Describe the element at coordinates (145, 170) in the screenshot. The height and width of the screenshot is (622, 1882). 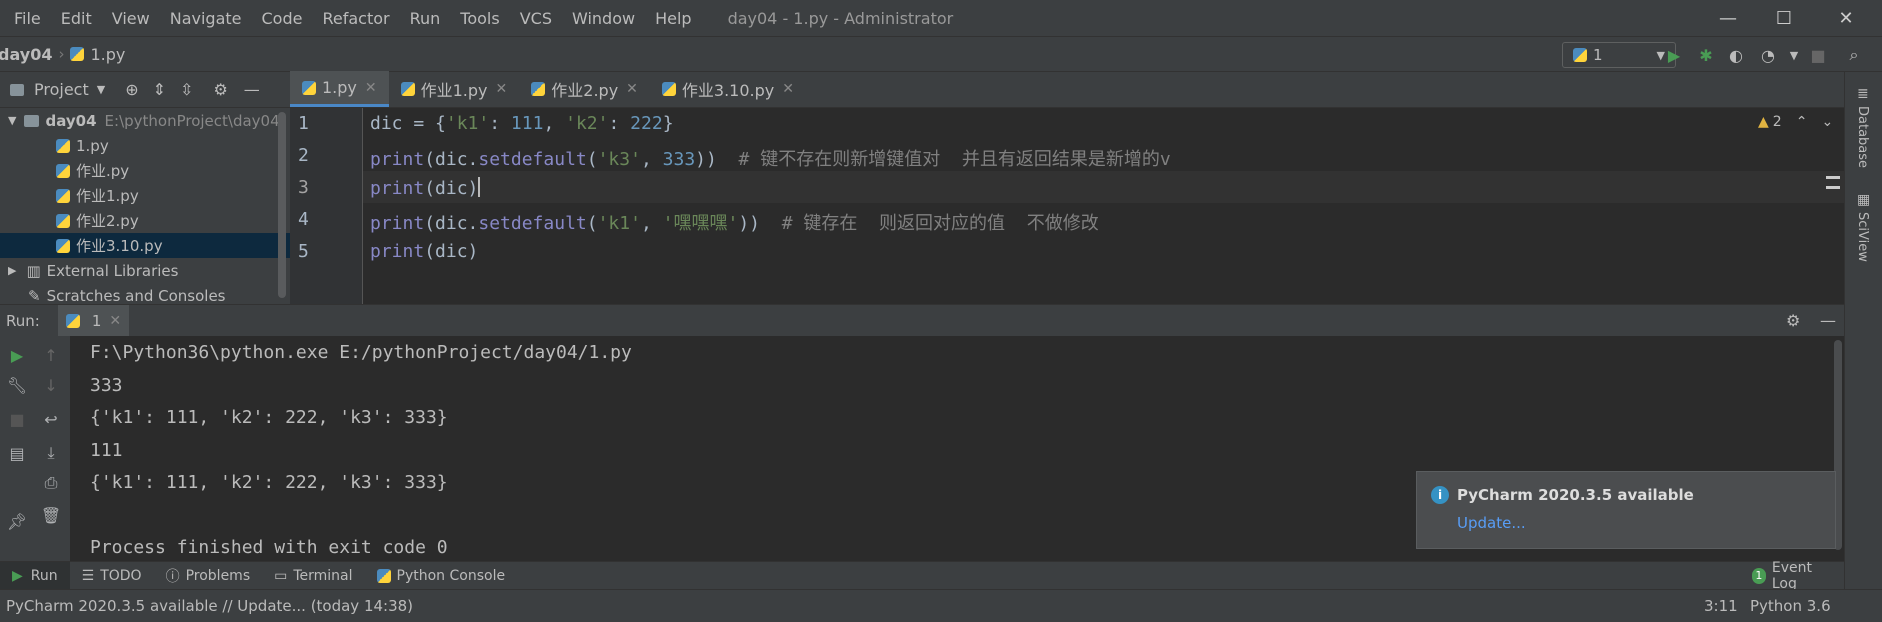
I see `tree-file: 作业.py` at that location.